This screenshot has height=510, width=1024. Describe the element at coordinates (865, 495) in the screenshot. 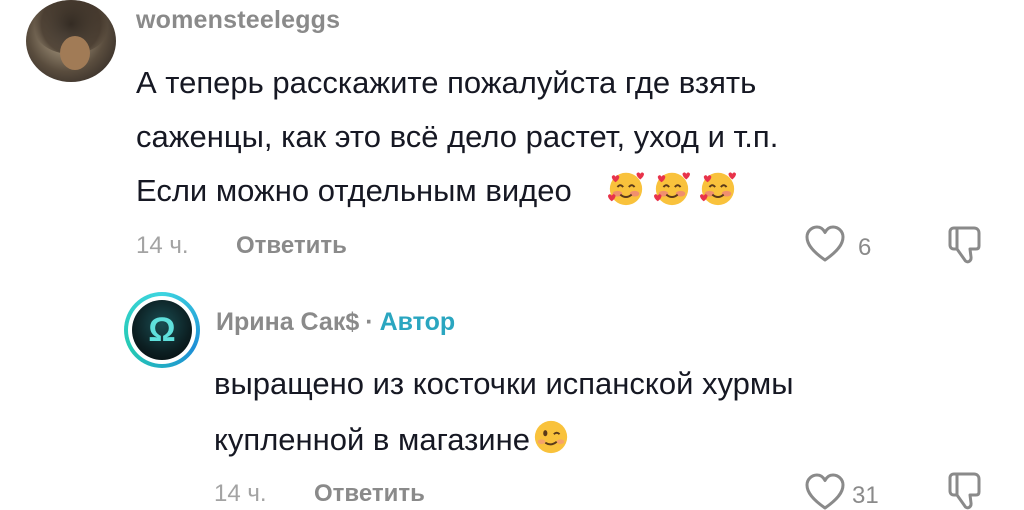

I see `like-count: 31` at that location.